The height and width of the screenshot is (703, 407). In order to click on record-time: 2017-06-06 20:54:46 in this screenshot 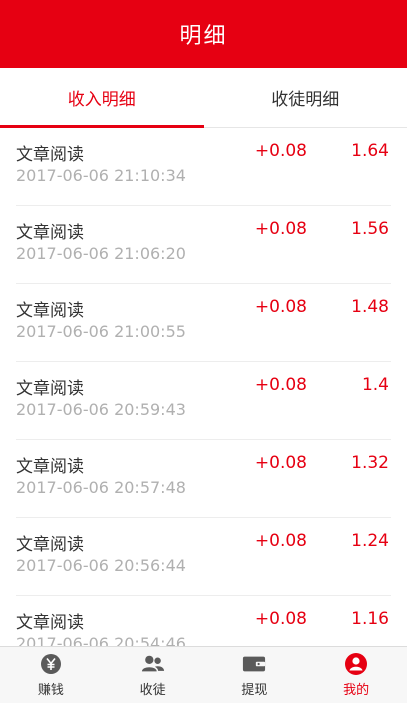, I will do `click(101, 640)`.